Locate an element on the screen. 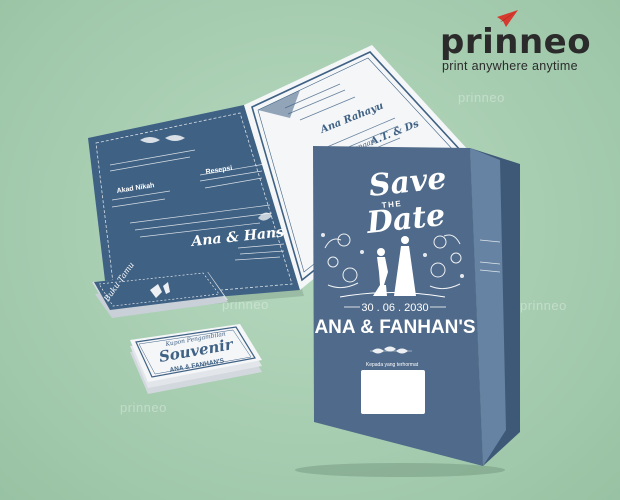 The image size is (620, 500). paper-plane-icon is located at coordinates (507, 18).